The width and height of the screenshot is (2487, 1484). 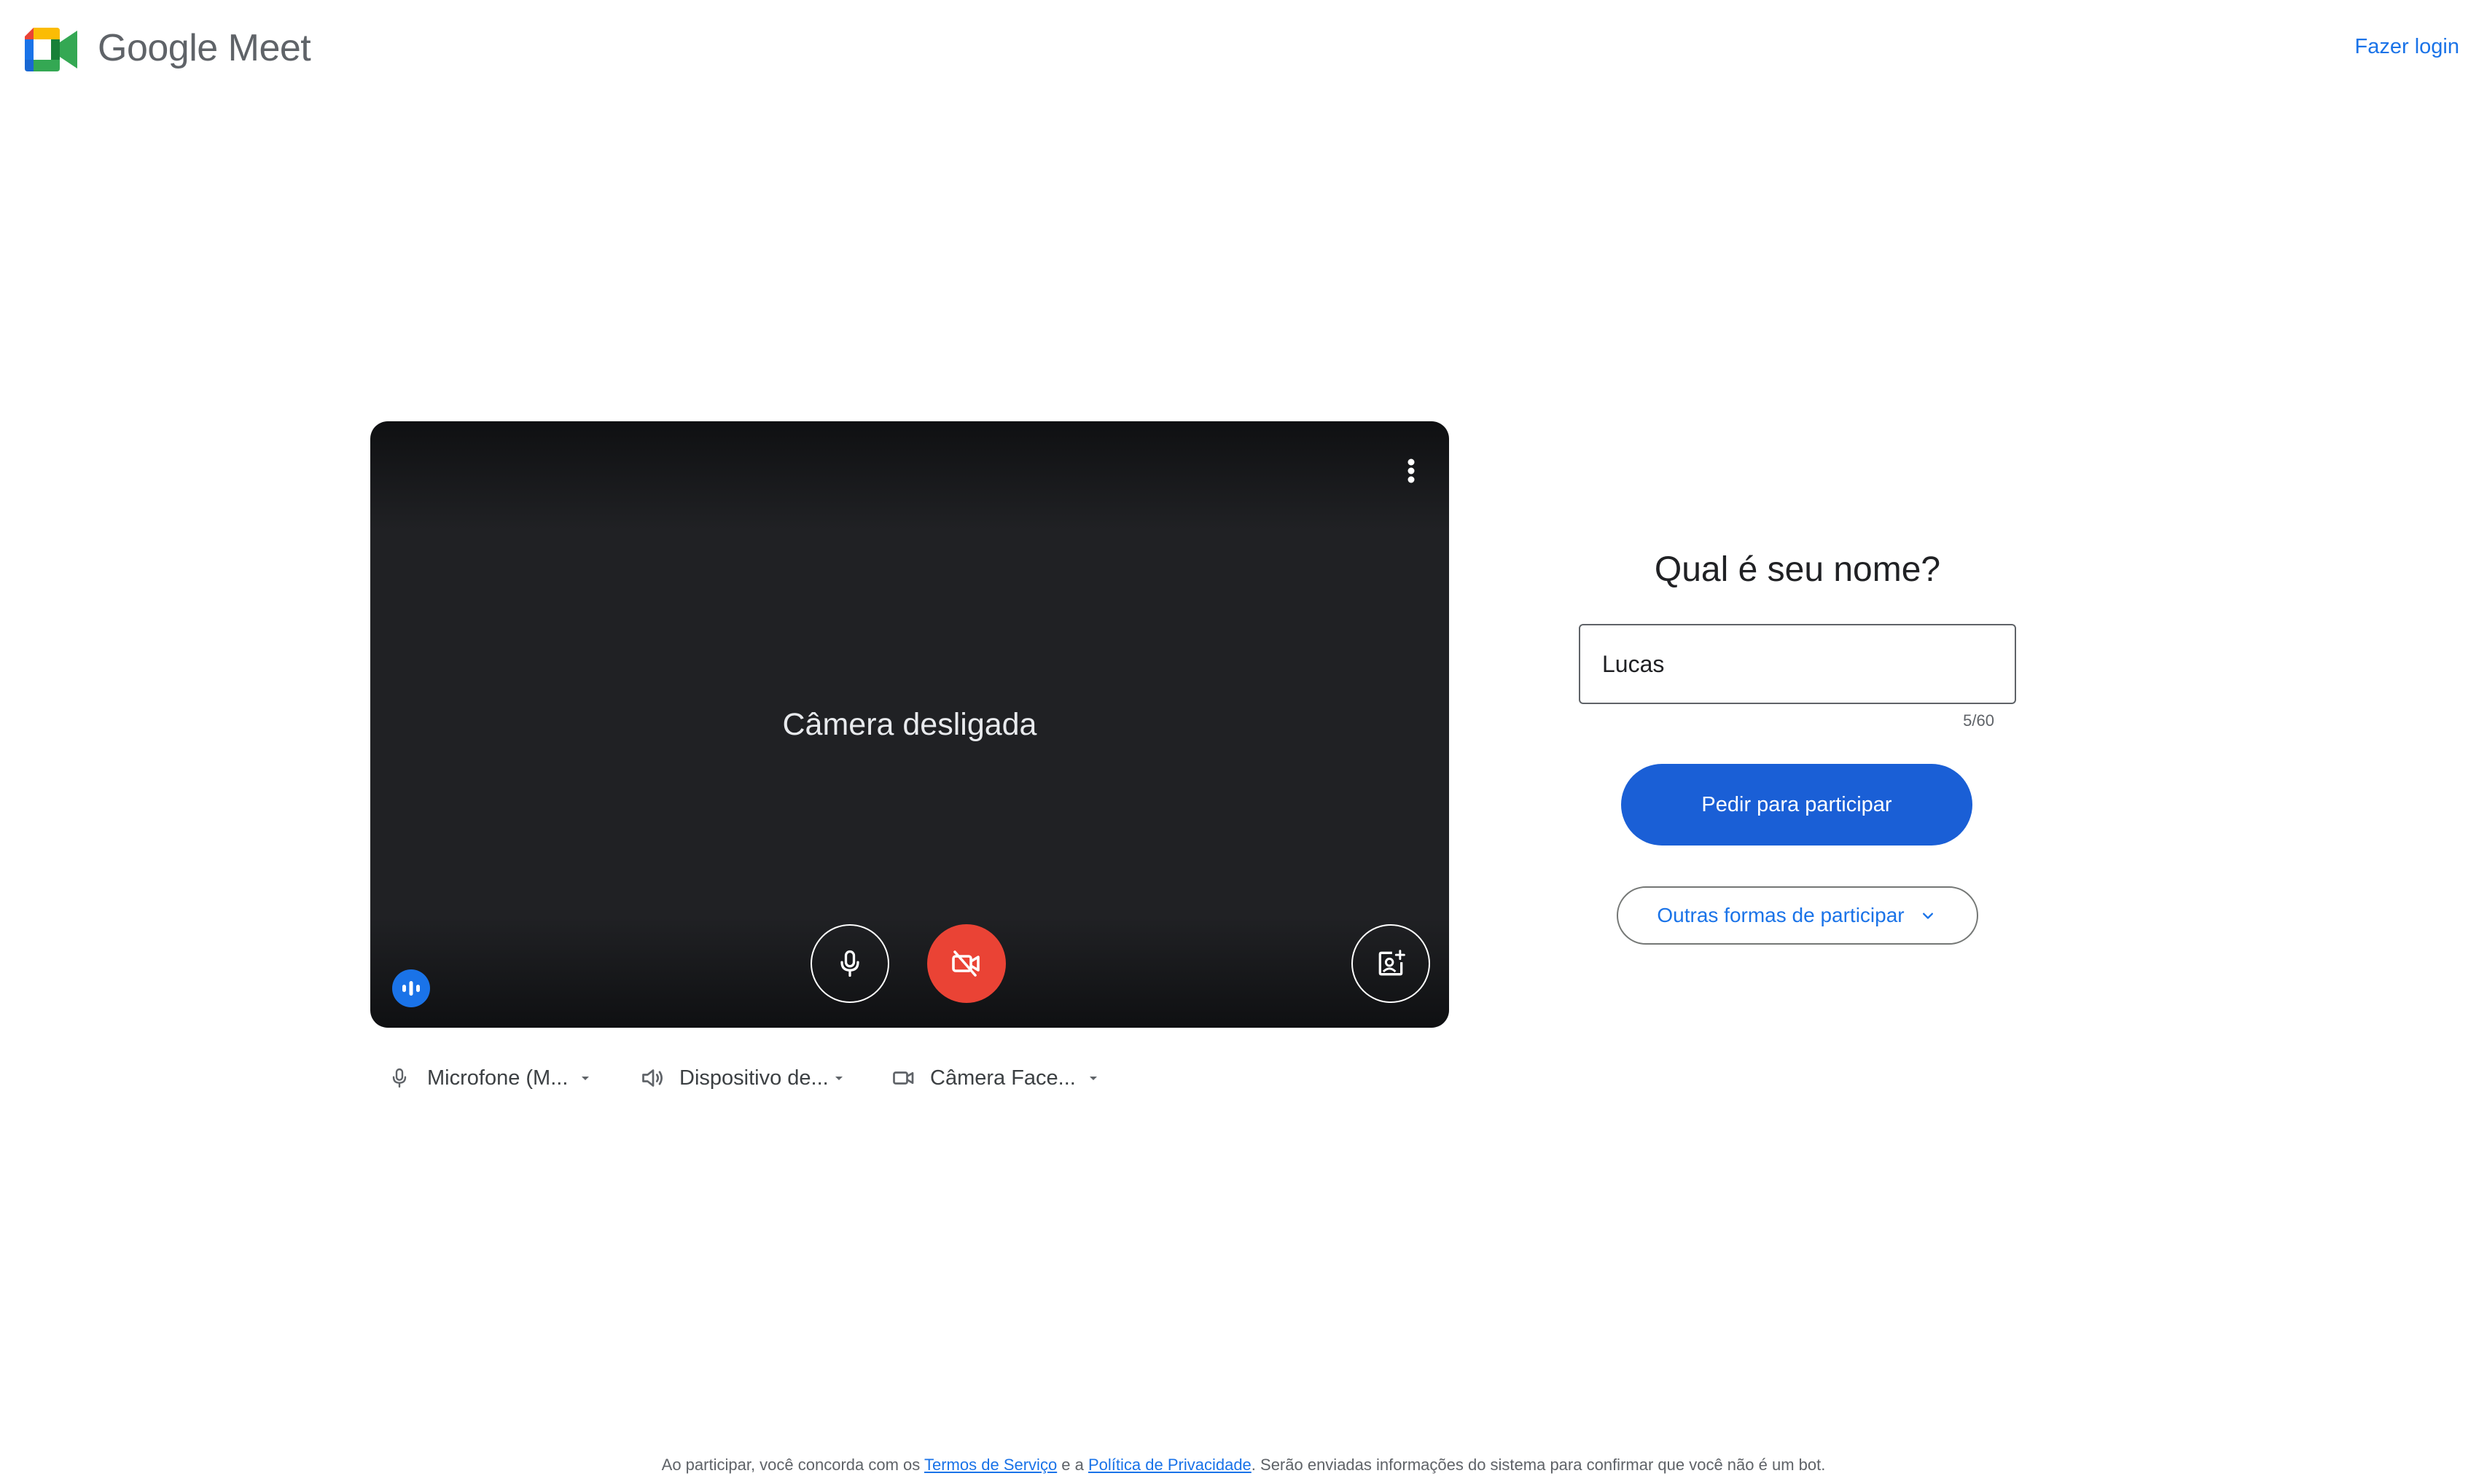 What do you see at coordinates (1797, 569) in the screenshot?
I see `name-prompt-title: Qual é seu nome?` at bounding box center [1797, 569].